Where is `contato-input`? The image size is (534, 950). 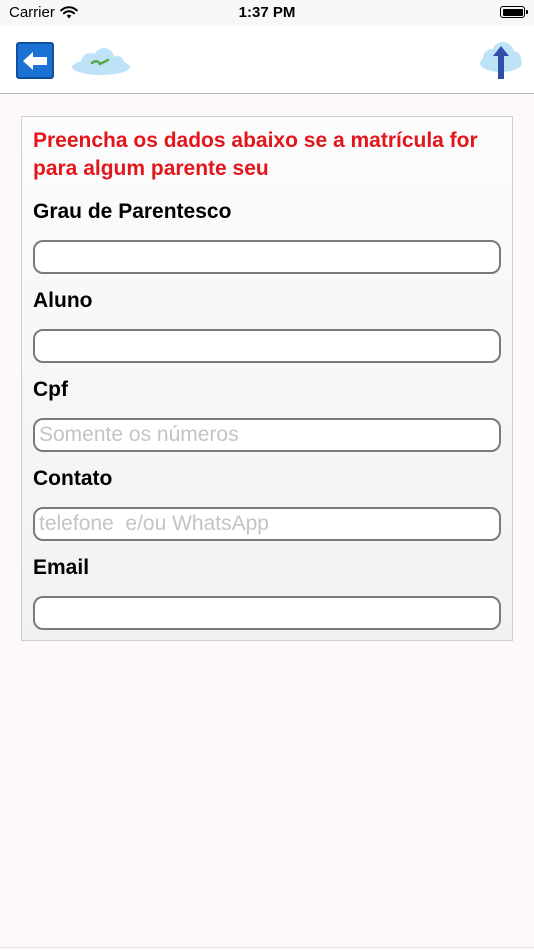
contato-input is located at coordinates (267, 524).